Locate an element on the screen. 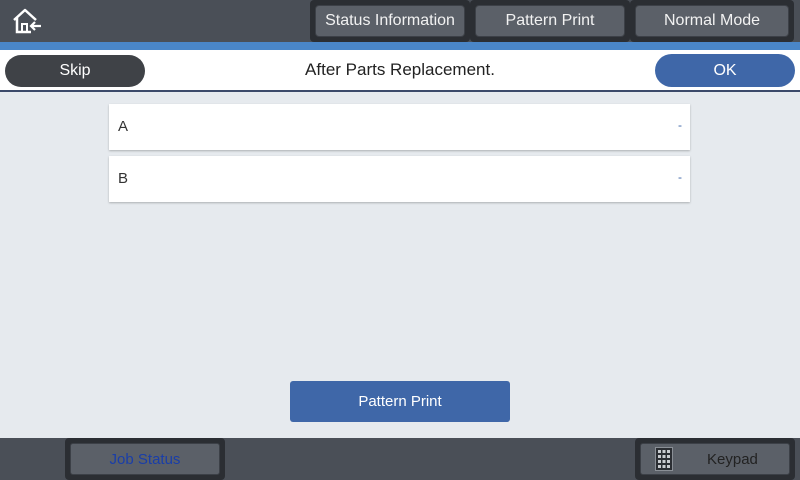 Image resolution: width=800 pixels, height=480 pixels. status-information-button-frame: Status Information is located at coordinates (390, 21).